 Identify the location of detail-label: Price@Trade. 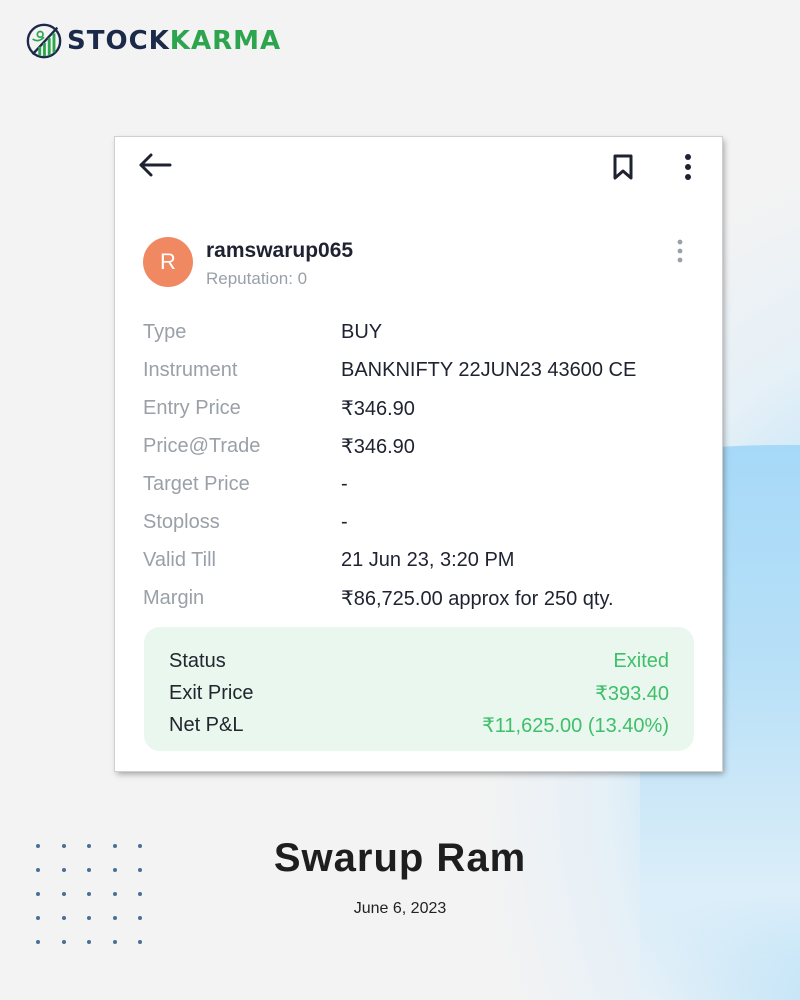
(202, 445).